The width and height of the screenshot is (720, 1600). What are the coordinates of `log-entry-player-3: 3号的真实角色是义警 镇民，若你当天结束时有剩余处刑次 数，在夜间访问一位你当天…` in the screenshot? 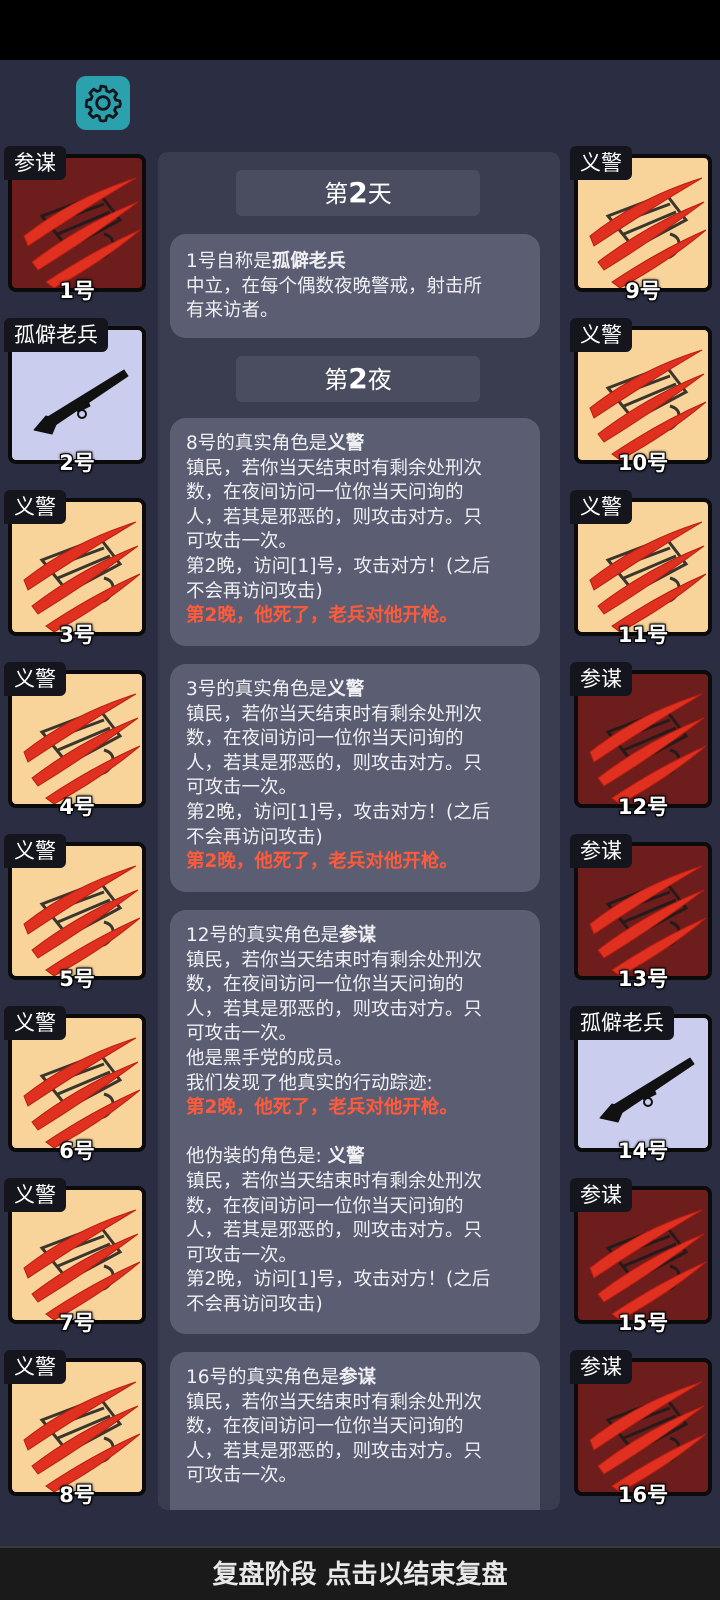 It's located at (355, 778).